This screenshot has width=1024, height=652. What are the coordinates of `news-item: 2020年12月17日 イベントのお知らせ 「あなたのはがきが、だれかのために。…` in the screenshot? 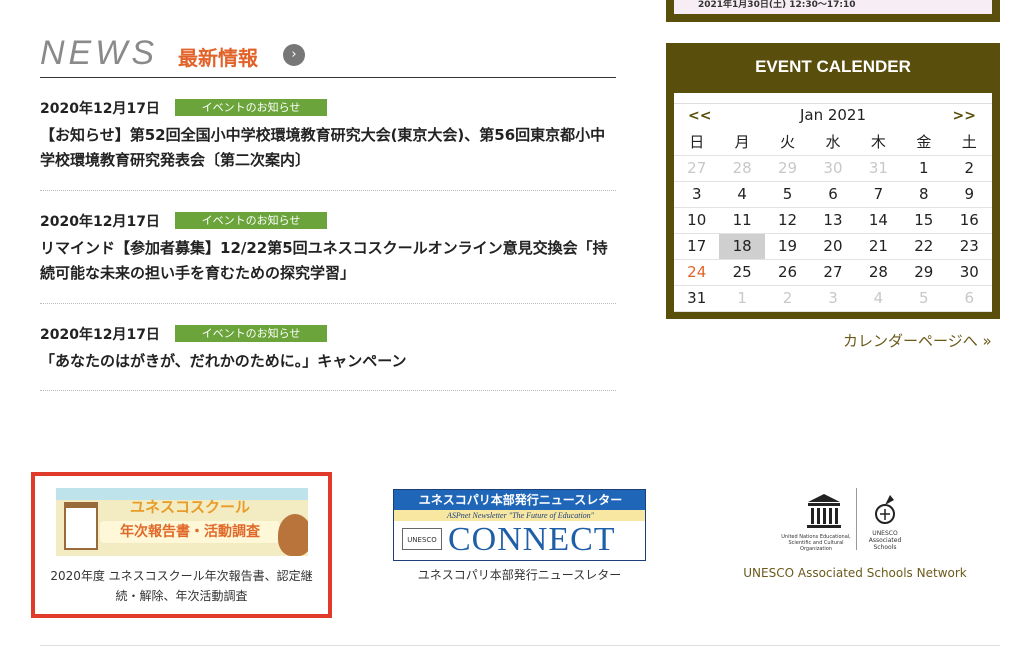 It's located at (328, 357).